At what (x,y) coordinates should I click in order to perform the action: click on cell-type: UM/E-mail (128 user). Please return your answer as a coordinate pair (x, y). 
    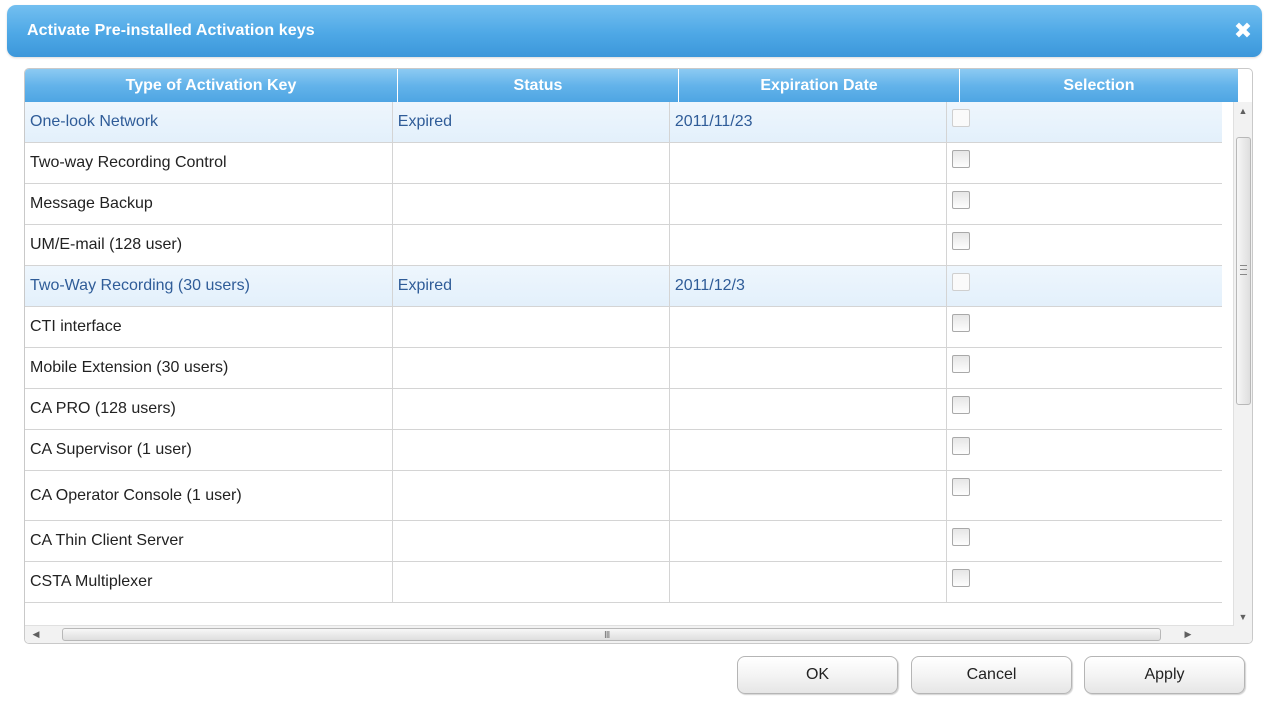
    Looking at the image, I should click on (209, 245).